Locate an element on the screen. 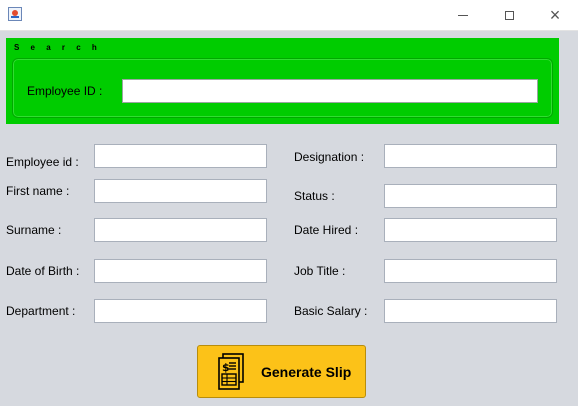  maximize-icon is located at coordinates (509, 15).